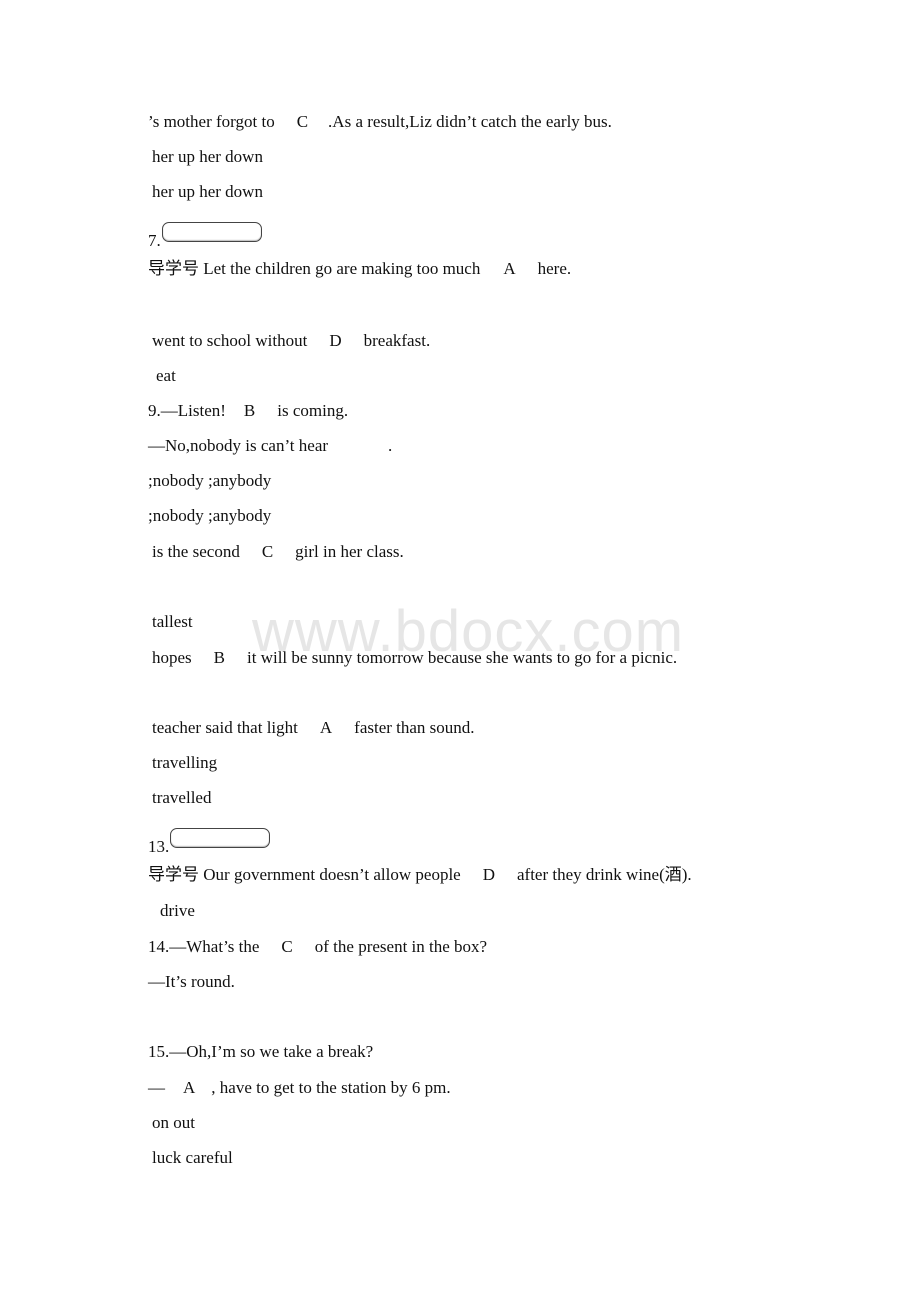 The height and width of the screenshot is (1302, 920). Describe the element at coordinates (211, 121) in the screenshot. I see `question-text: ’s mother forgot to` at that location.